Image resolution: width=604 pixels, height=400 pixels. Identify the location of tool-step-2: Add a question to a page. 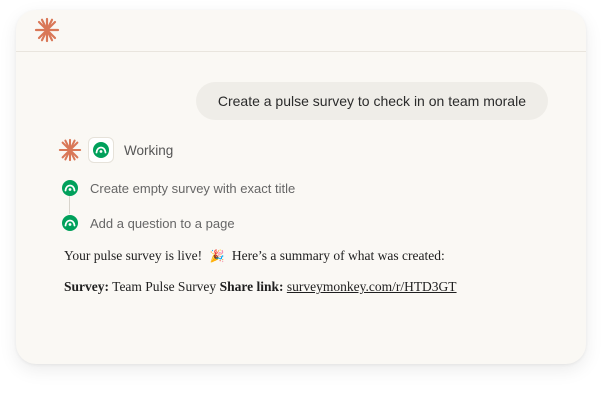
(148, 223).